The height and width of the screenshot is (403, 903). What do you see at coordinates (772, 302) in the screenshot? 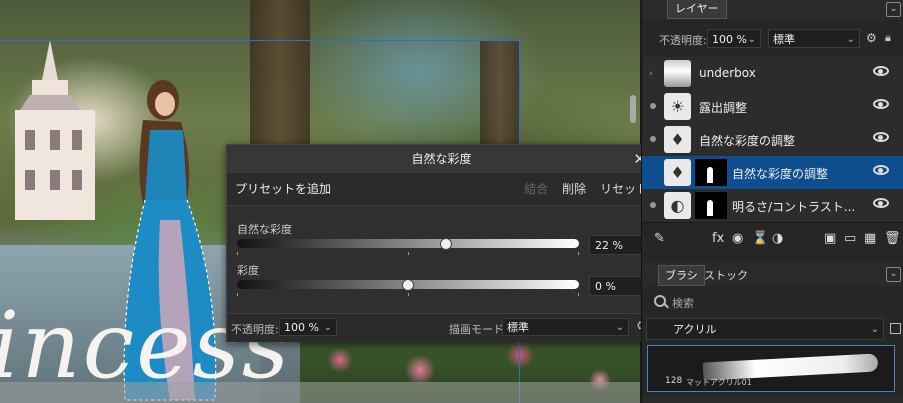
I see `brush-search: 検索` at bounding box center [772, 302].